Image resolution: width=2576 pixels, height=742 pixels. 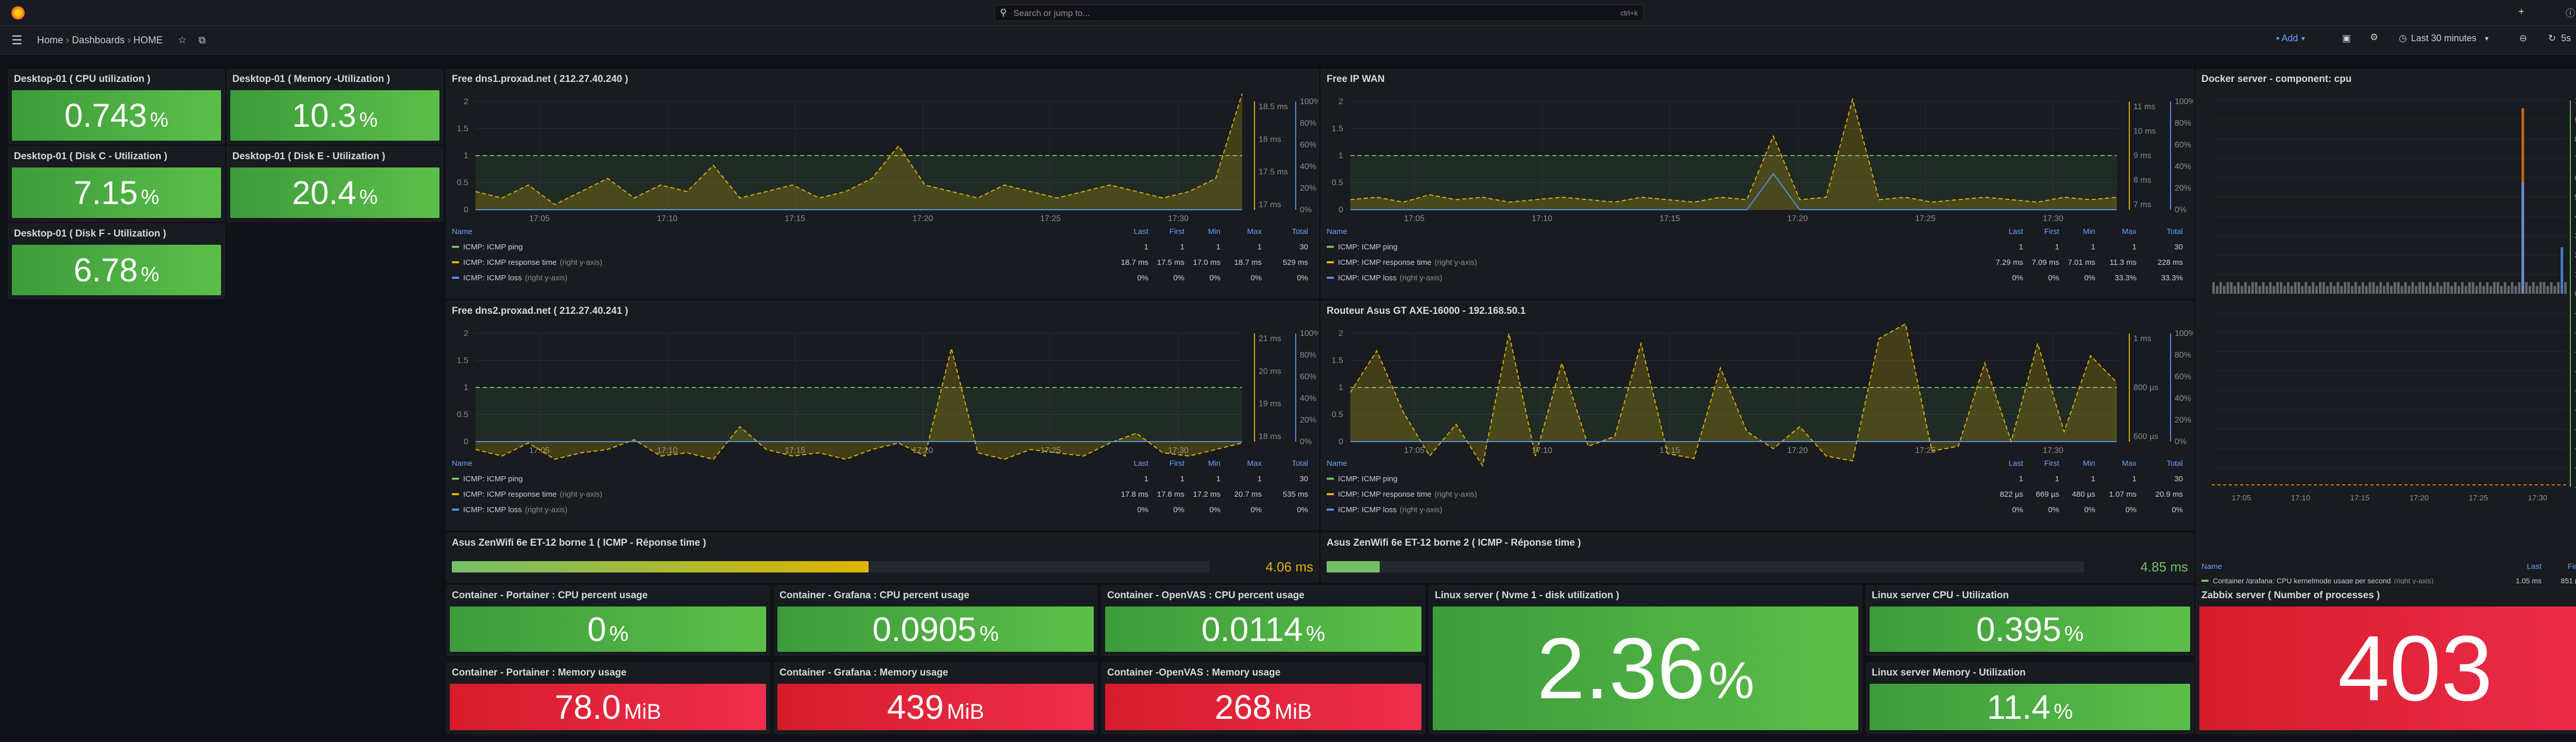 What do you see at coordinates (2030, 620) in the screenshot?
I see `stat-linux-cpu: Linux server CPU - Utilization 0.395%` at bounding box center [2030, 620].